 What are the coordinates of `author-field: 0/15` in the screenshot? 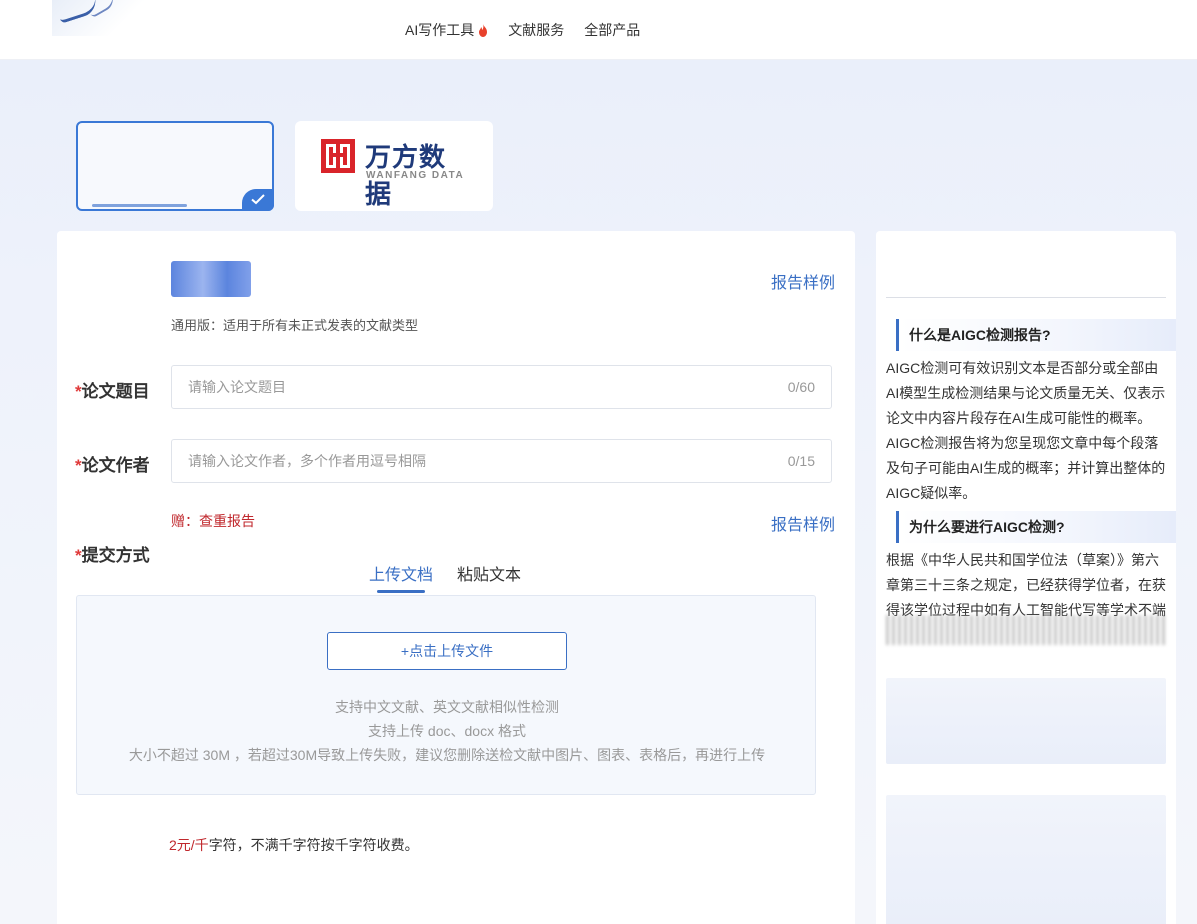 It's located at (501, 461).